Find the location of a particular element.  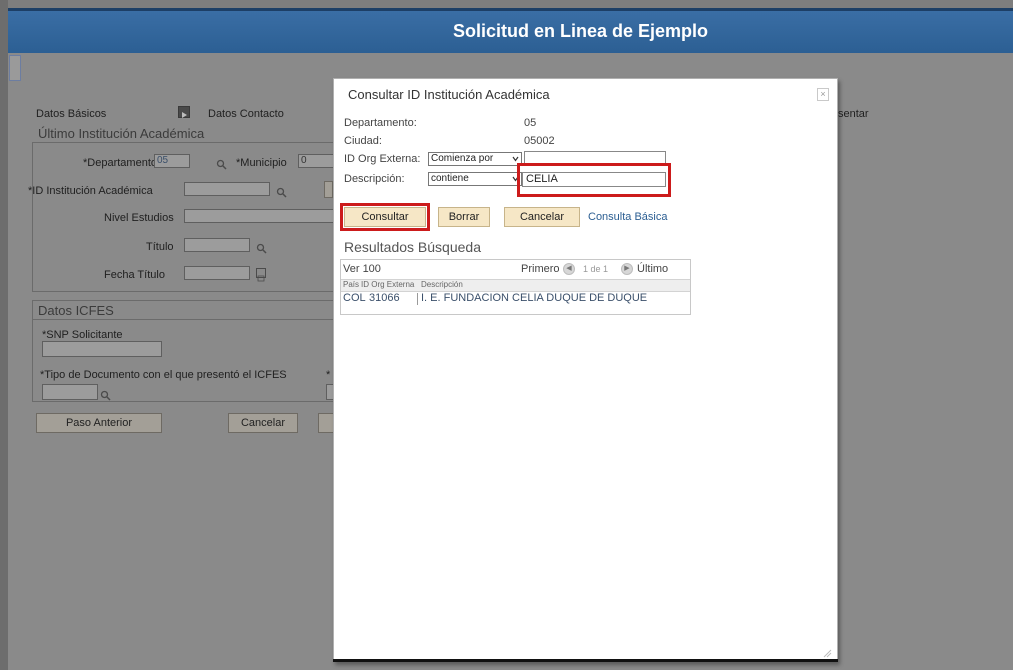

fecha-titulo-label: Fecha Título is located at coordinates (134, 275).